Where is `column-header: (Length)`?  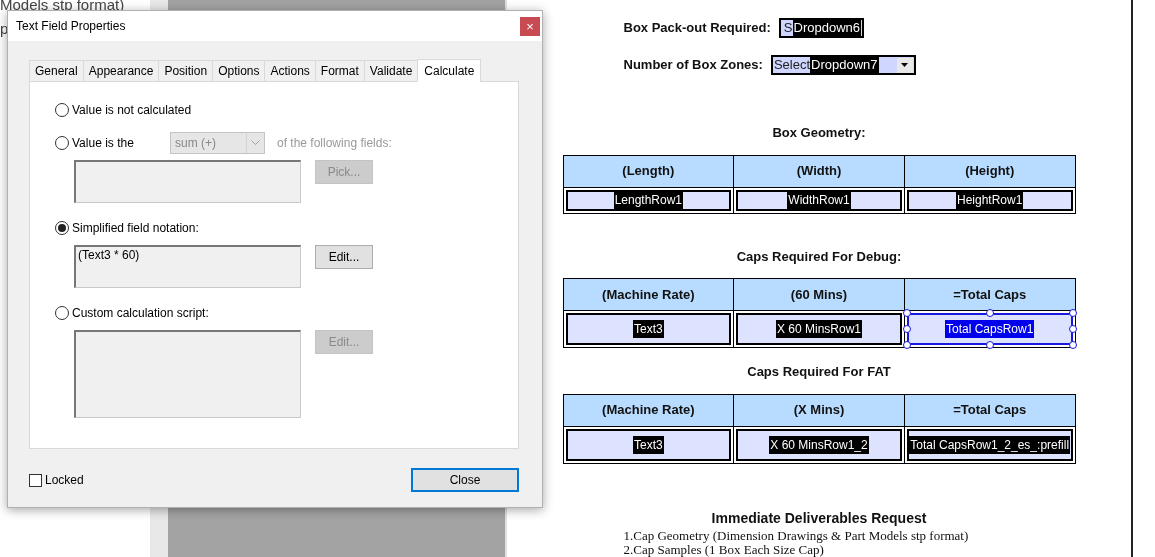
column-header: (Length) is located at coordinates (648, 171).